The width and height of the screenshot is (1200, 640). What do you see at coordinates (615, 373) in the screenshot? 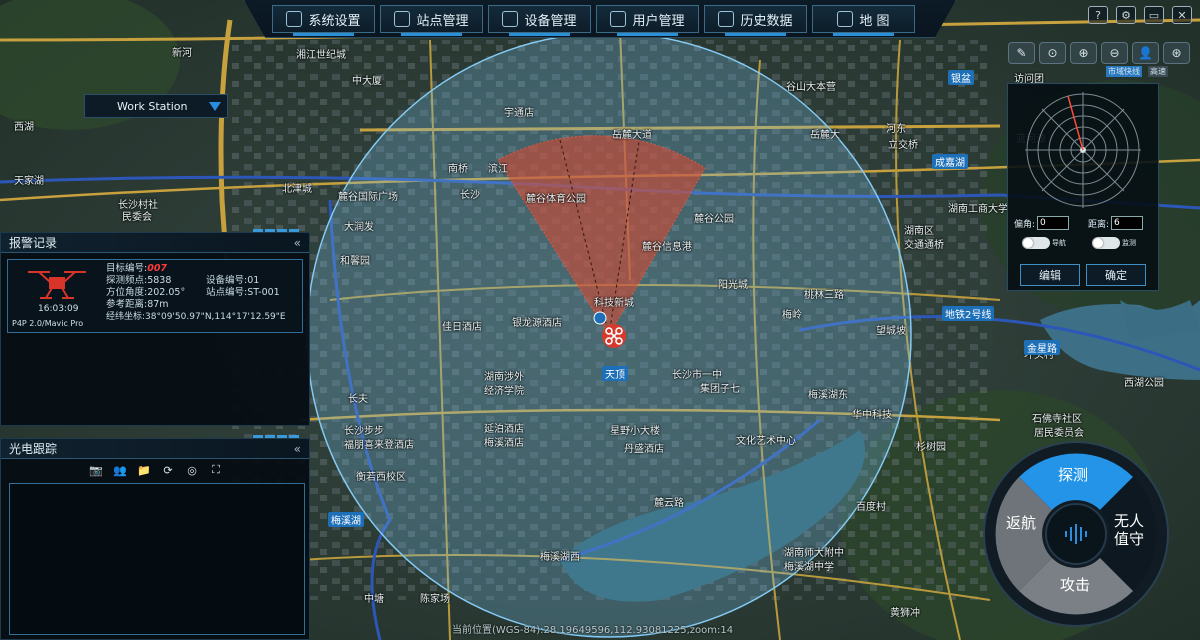
I see `map-place-label: 天顶` at bounding box center [615, 373].